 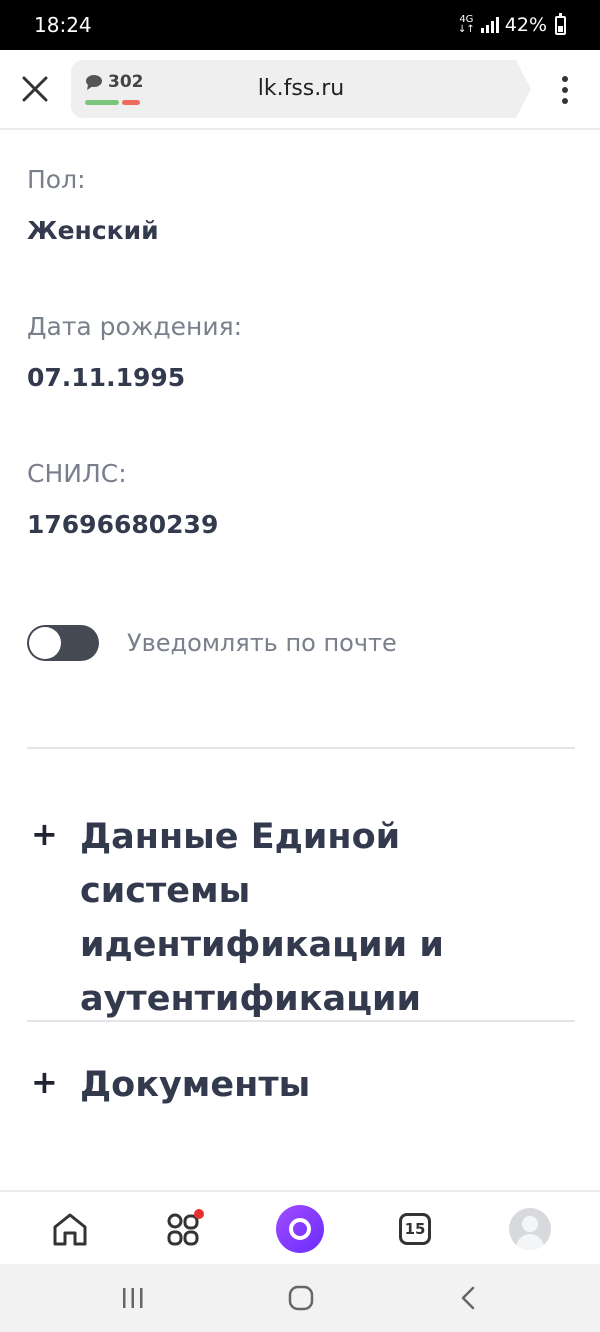 I want to click on profile-button, so click(x=530, y=1229).